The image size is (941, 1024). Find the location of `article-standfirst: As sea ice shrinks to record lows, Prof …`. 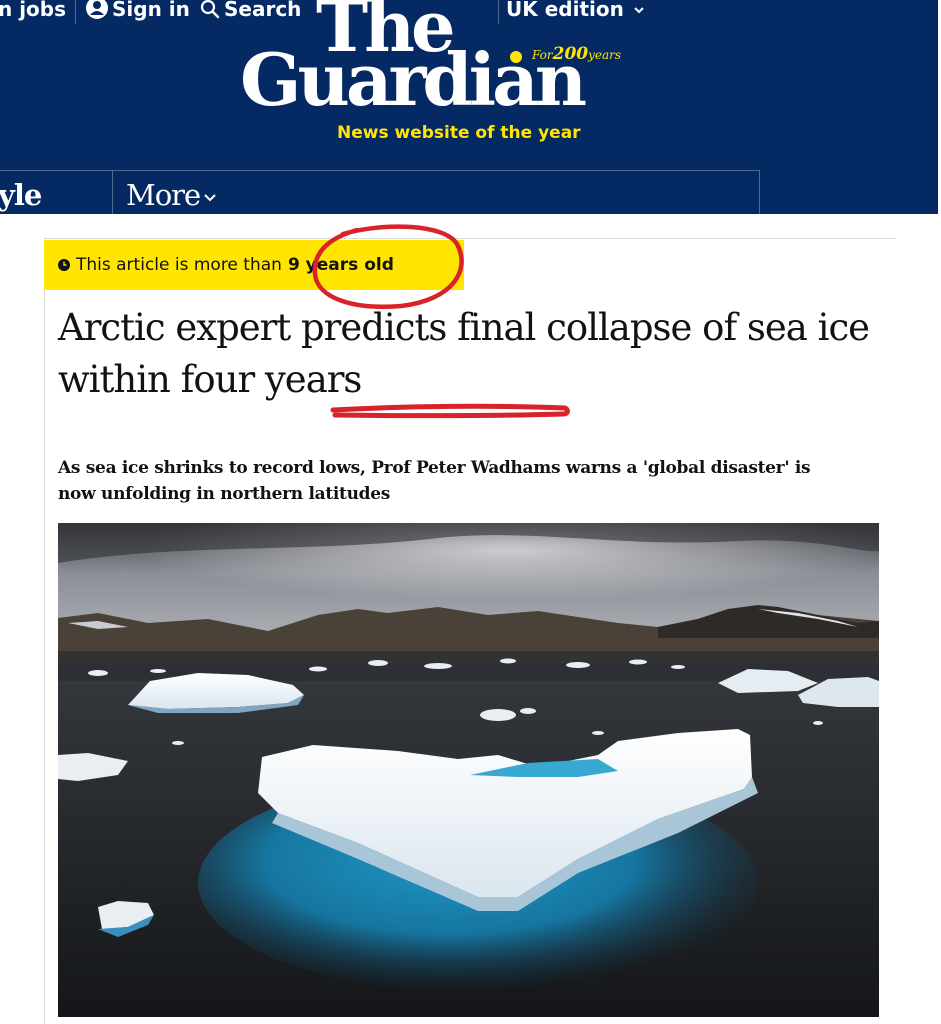

article-standfirst: As sea ice shrinks to record lows, Prof … is located at coordinates (434, 481).